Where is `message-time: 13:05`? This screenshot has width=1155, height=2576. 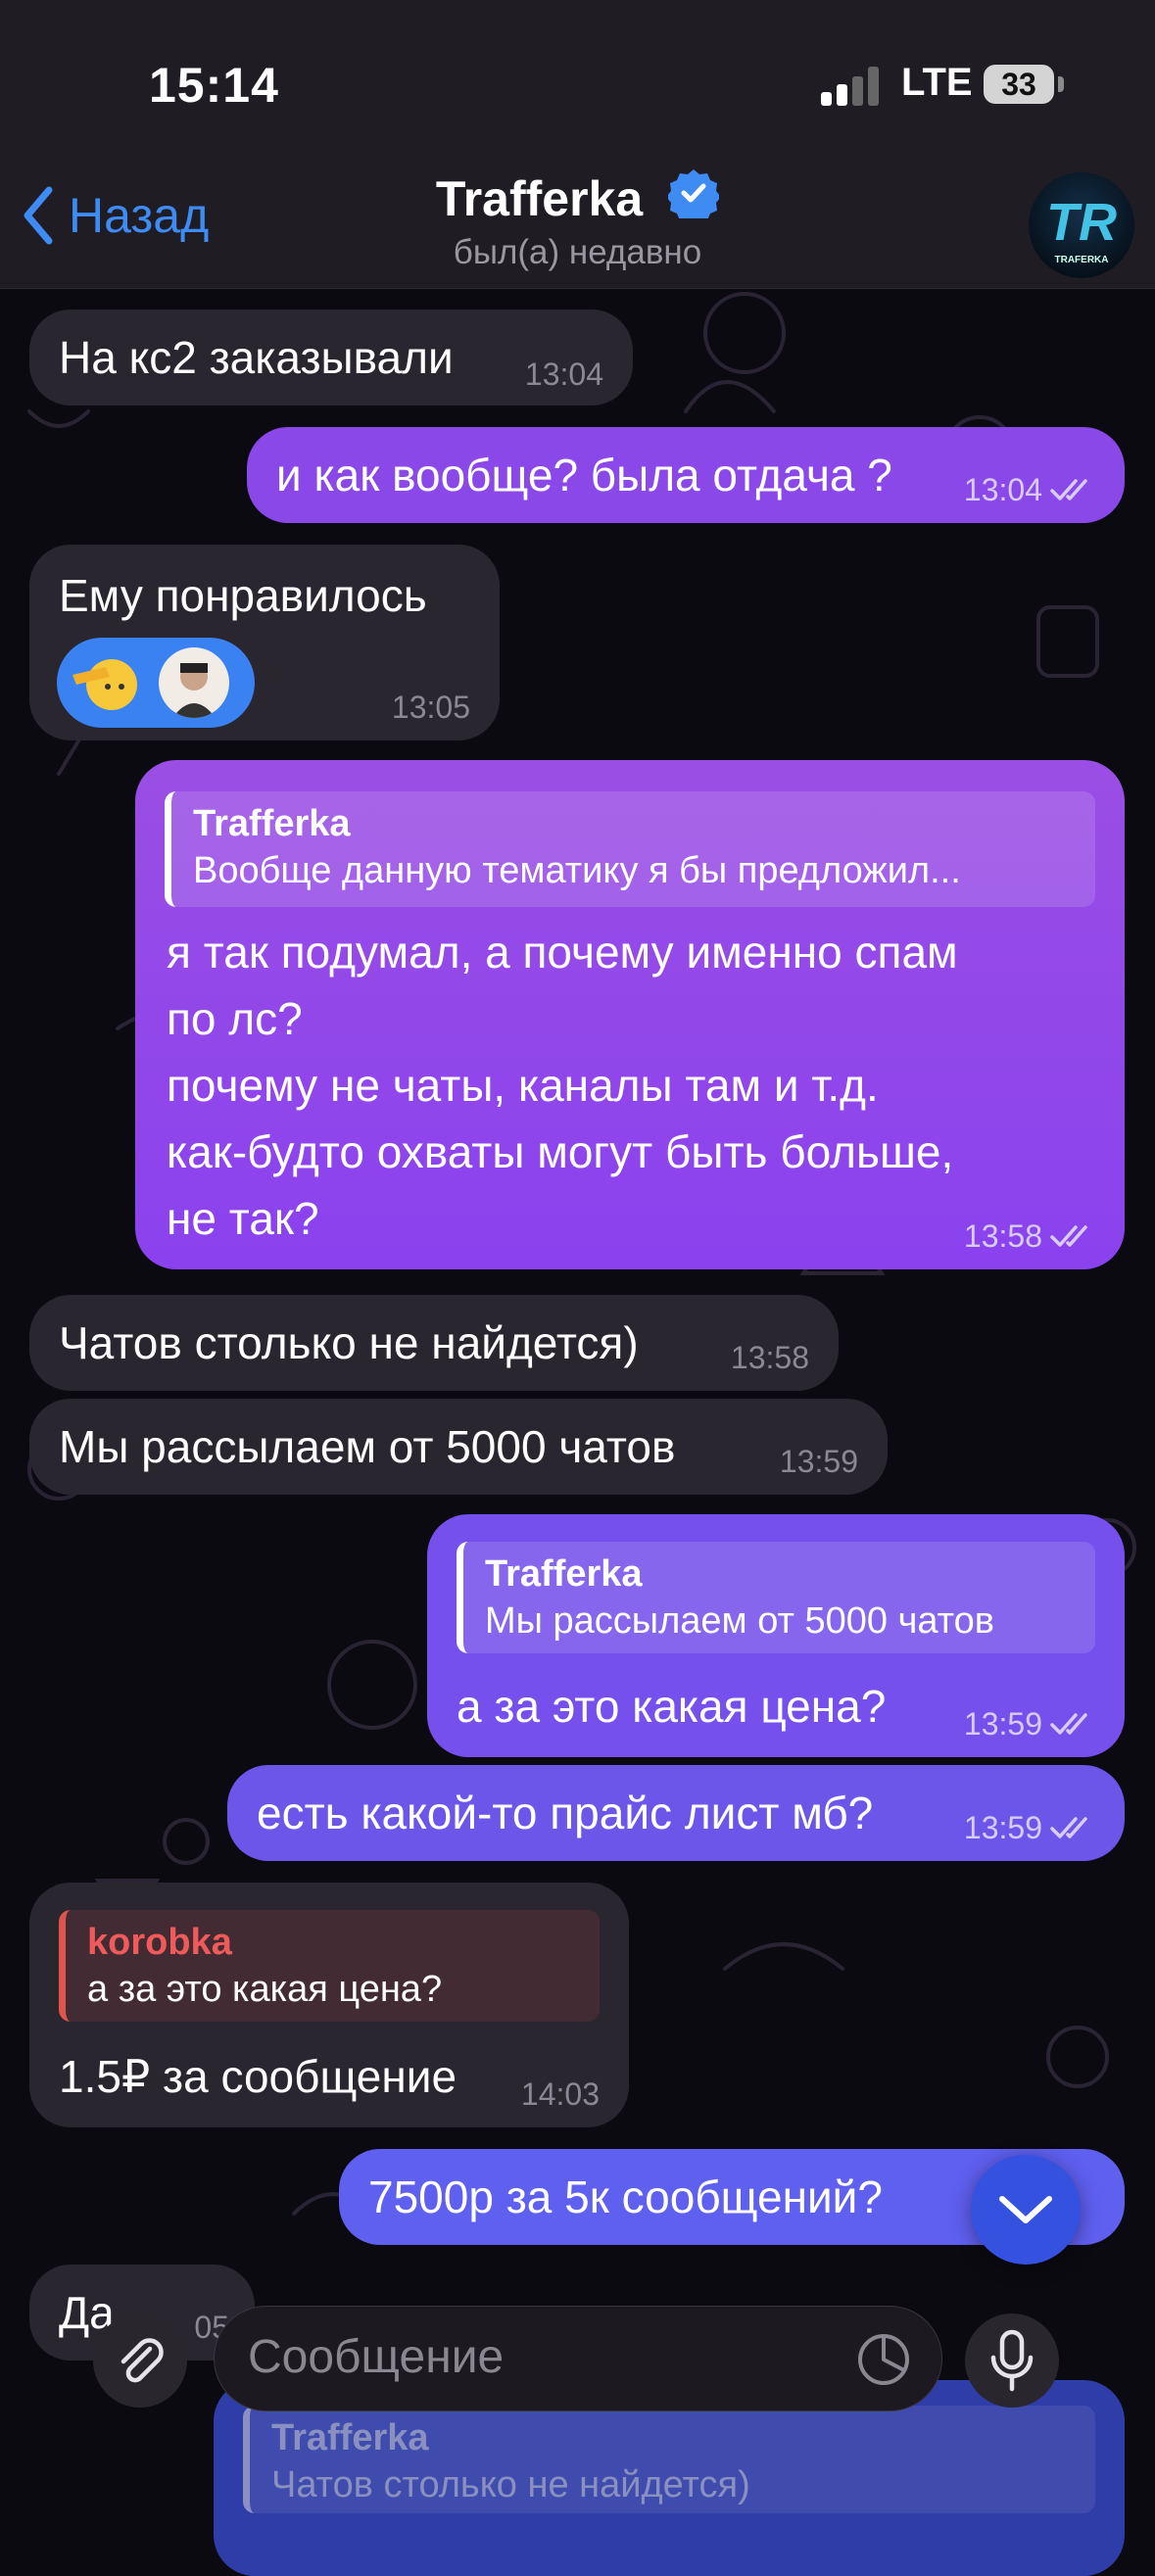 message-time: 13:05 is located at coordinates (430, 708).